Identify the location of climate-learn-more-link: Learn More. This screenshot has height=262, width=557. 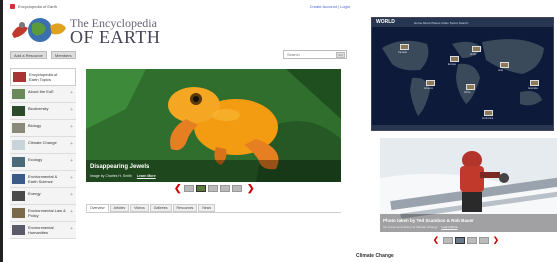
(449, 227).